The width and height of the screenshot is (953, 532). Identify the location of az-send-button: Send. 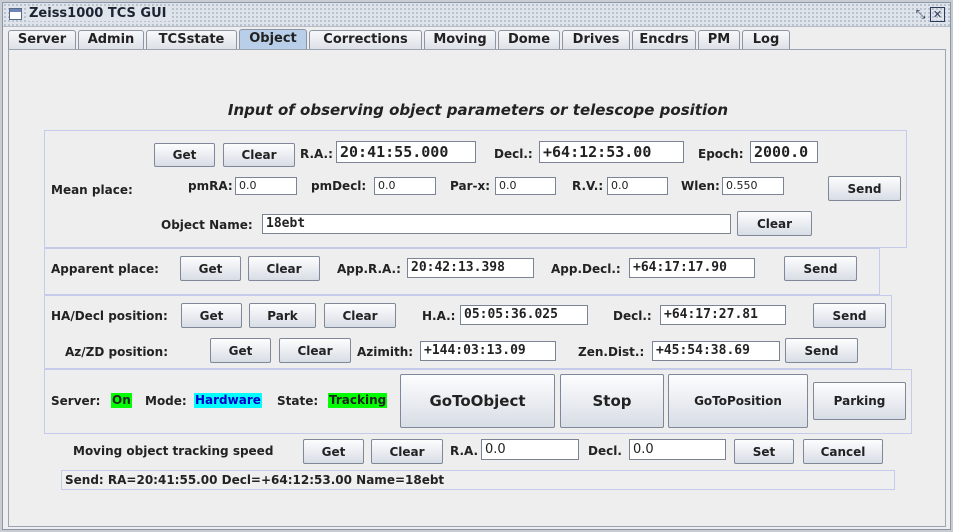
(821, 350).